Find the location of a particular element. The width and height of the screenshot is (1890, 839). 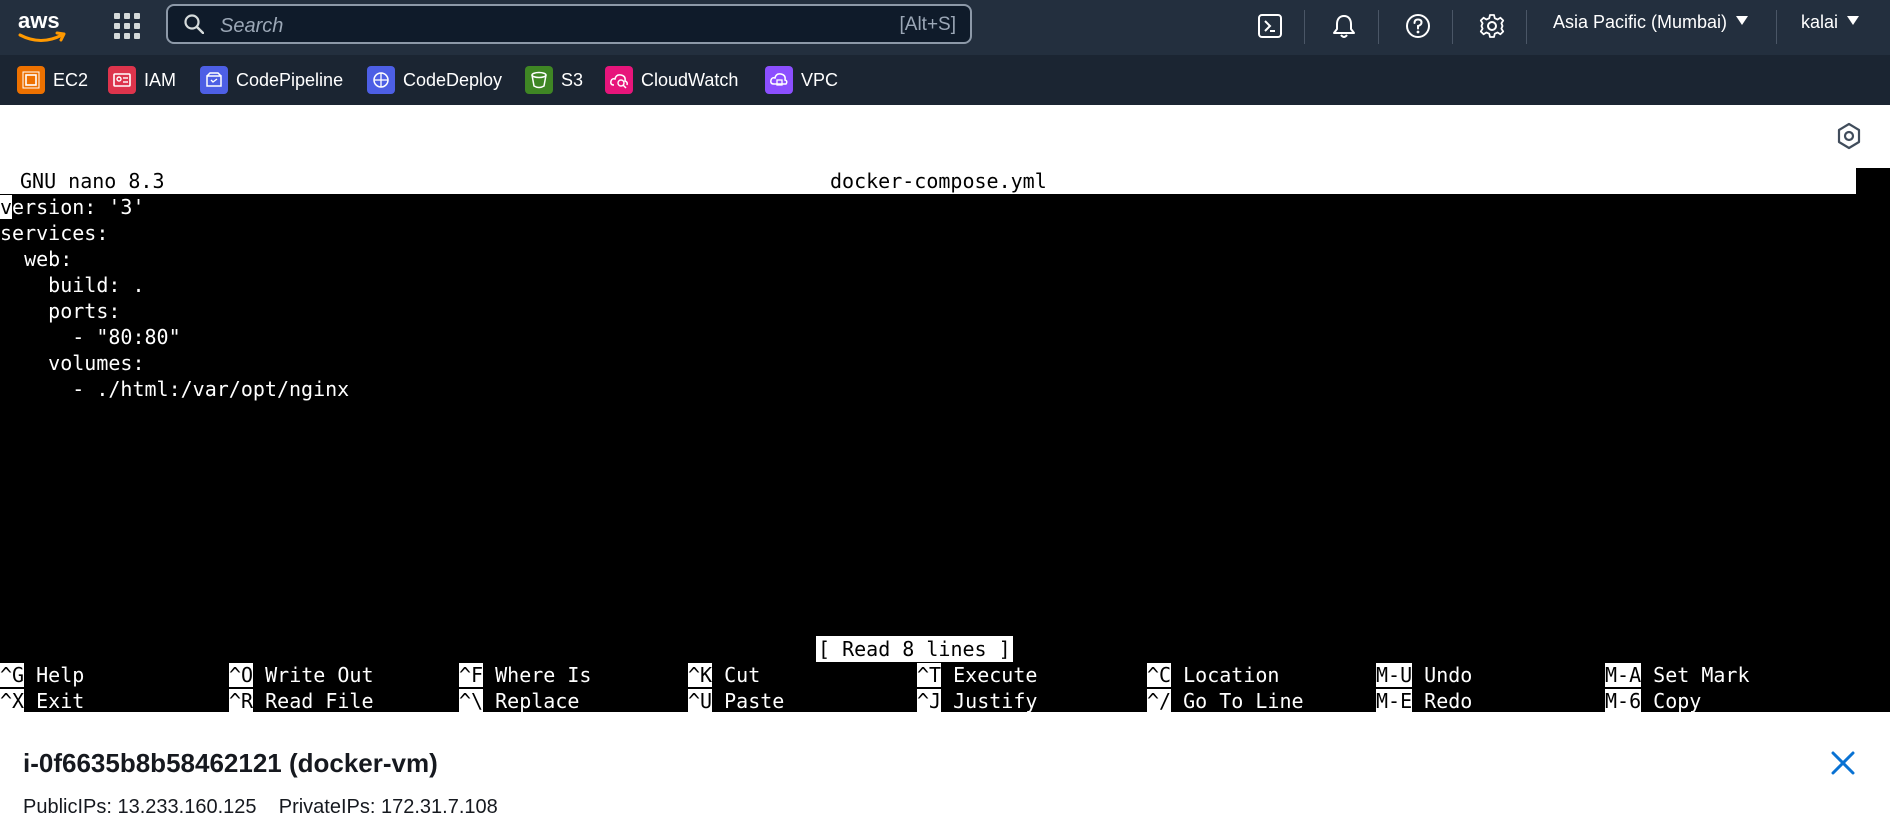

code-text: ersion: '3' is located at coordinates (78, 207).